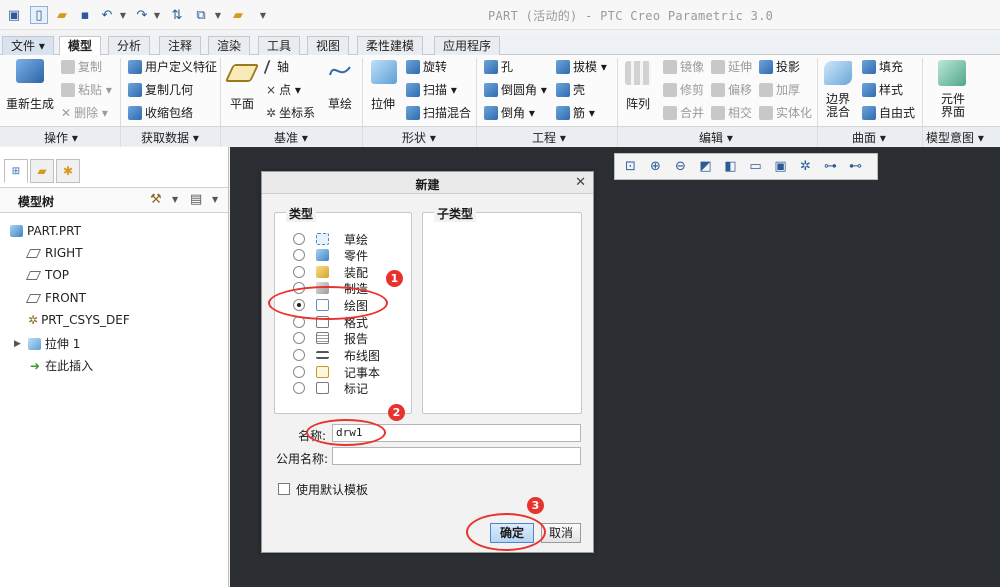 This screenshot has height=587, width=1000. Describe the element at coordinates (498, 67) in the screenshot. I see `hole-button: 孔` at that location.